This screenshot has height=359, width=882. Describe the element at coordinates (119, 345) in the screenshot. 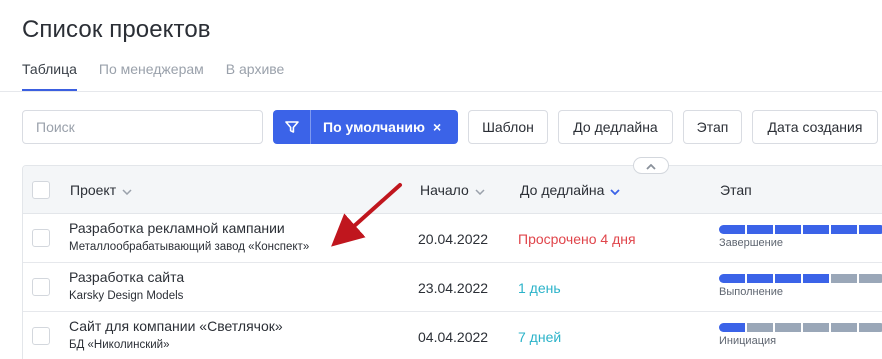

I see `project-client: БД «Николинский»` at that location.